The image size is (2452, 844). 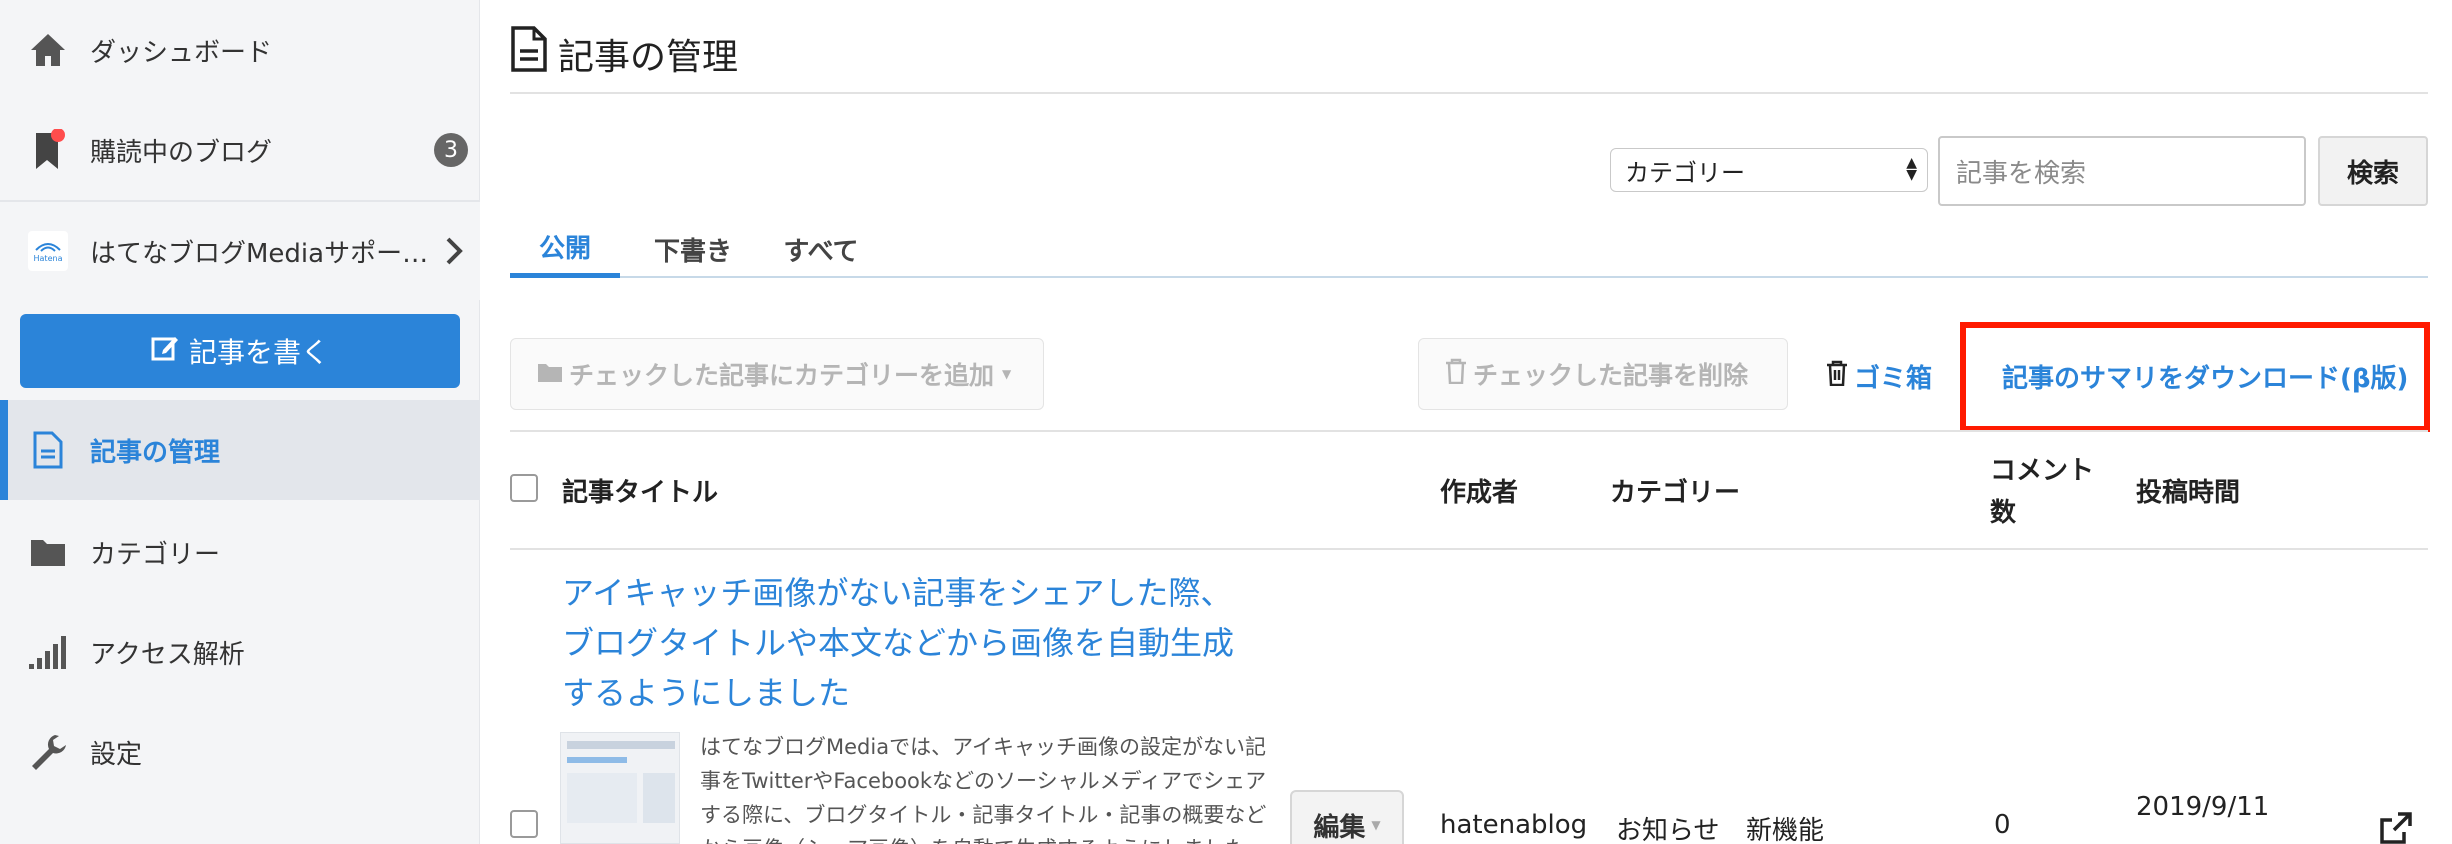 What do you see at coordinates (48, 258) in the screenshot?
I see `logo-text: Hatena` at bounding box center [48, 258].